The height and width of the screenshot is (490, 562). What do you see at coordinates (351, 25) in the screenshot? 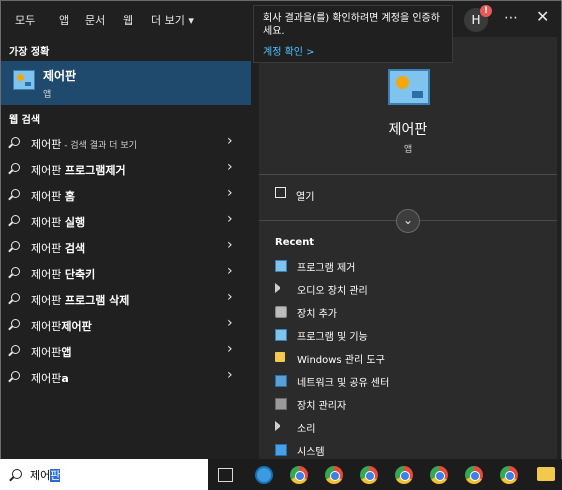
I see `toast-message: 회사 결과을(를) 확인하려면 계정을 인증하세요.` at bounding box center [351, 25].